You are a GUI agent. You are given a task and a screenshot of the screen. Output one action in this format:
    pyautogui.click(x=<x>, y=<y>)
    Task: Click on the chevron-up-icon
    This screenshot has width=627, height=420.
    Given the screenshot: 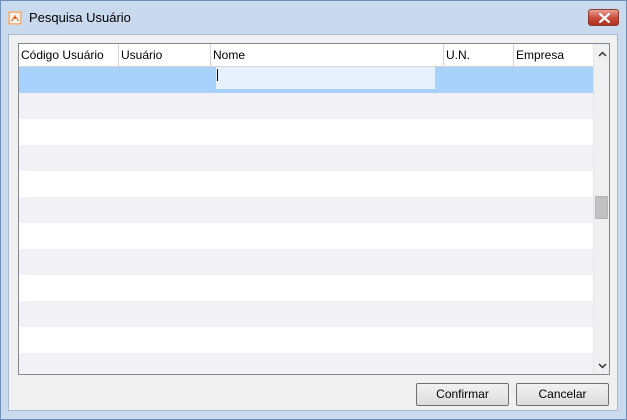 What is the action you would take?
    pyautogui.click(x=602, y=54)
    